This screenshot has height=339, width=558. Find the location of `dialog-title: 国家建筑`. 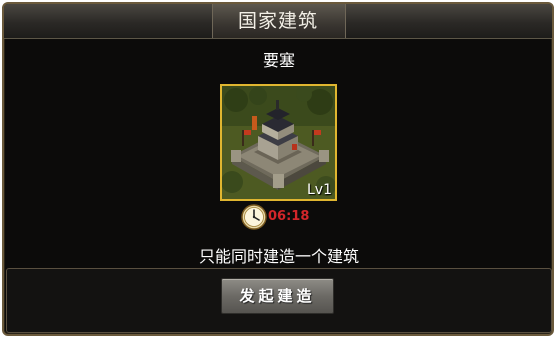

dialog-title: 国家建筑 is located at coordinates (277, 21).